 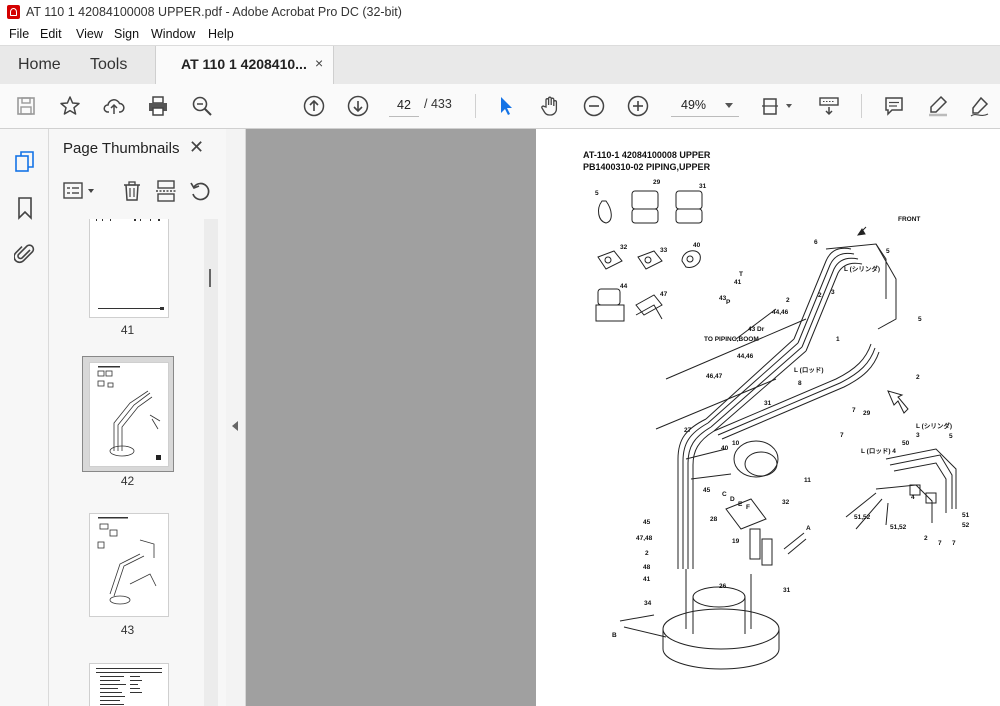 I want to click on callout-46-47: 46,47, so click(x=714, y=376).